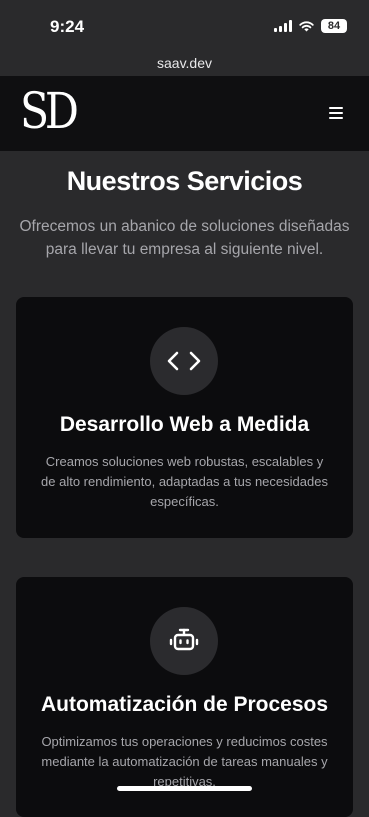 This screenshot has height=817, width=369. I want to click on robot-icon, so click(184, 639).